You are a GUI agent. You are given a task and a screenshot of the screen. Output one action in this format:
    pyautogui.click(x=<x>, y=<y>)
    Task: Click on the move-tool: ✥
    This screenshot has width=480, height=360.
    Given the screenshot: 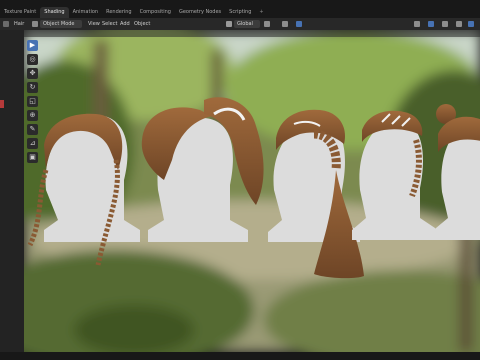 What is the action you would take?
    pyautogui.click(x=32, y=73)
    